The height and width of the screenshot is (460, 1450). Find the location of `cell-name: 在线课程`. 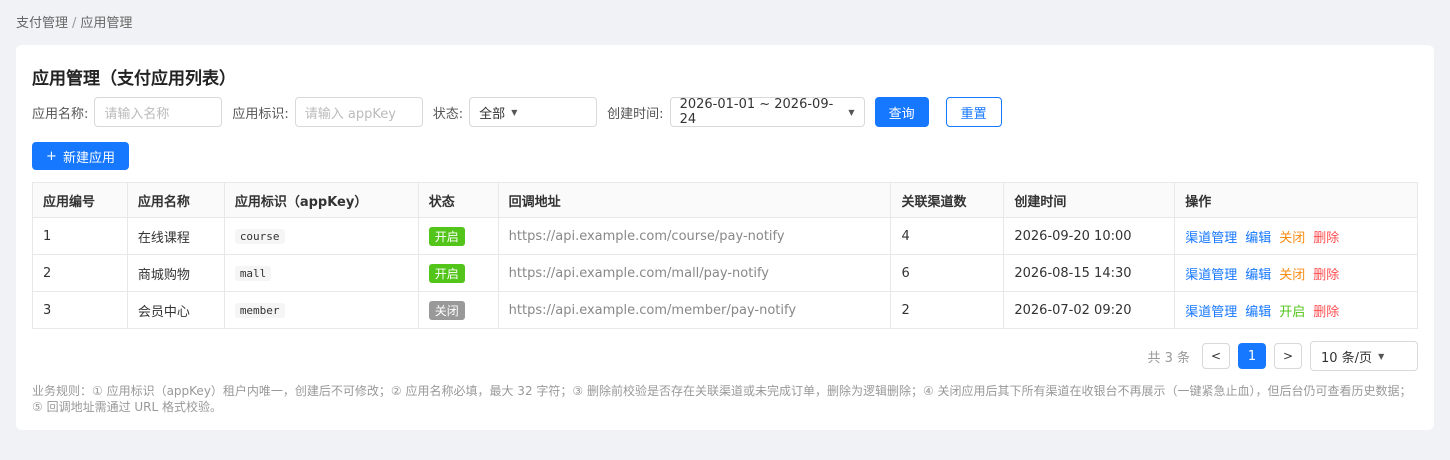

cell-name: 在线课程 is located at coordinates (175, 236).